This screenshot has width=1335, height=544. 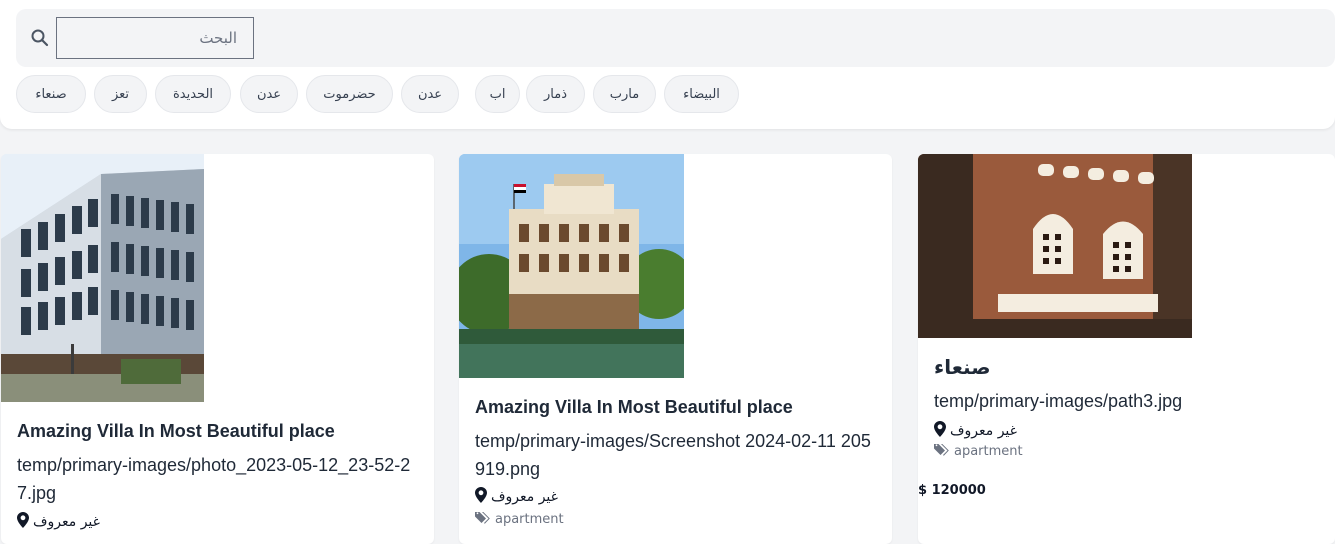 What do you see at coordinates (51, 94) in the screenshot?
I see `chip-city: صنعاء` at bounding box center [51, 94].